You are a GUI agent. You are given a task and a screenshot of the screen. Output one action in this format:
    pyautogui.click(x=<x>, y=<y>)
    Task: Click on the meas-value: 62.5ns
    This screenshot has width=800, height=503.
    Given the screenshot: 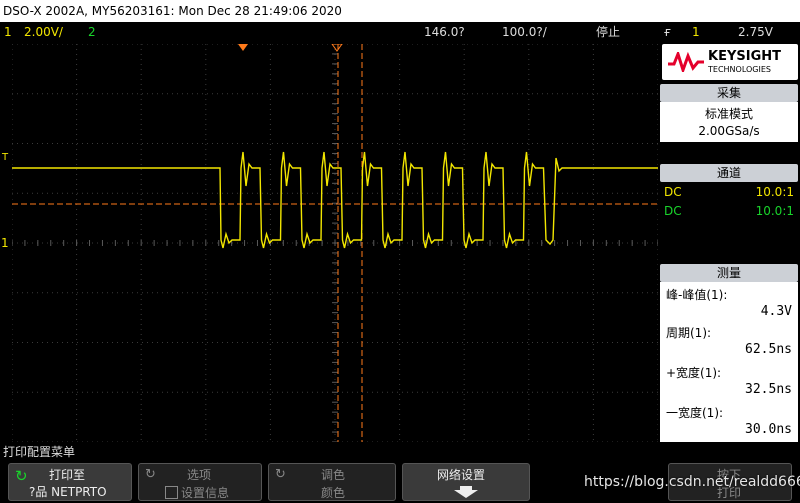 What is the action you would take?
    pyautogui.click(x=768, y=349)
    